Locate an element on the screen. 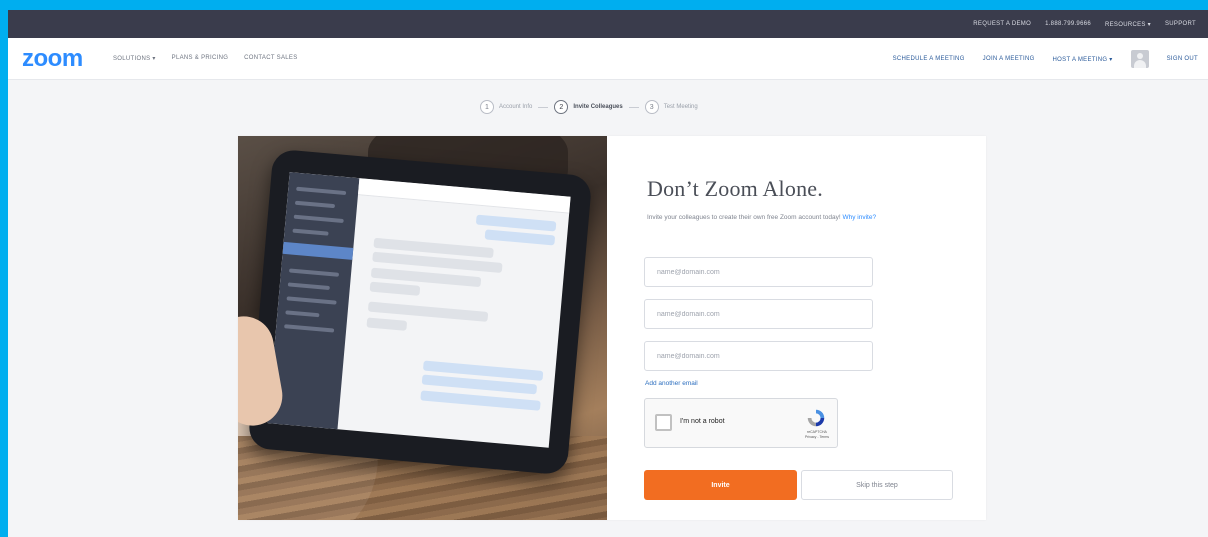 This screenshot has width=1208, height=537. schedule-meeting-link: SCHEDULE A MEETING is located at coordinates (929, 59).